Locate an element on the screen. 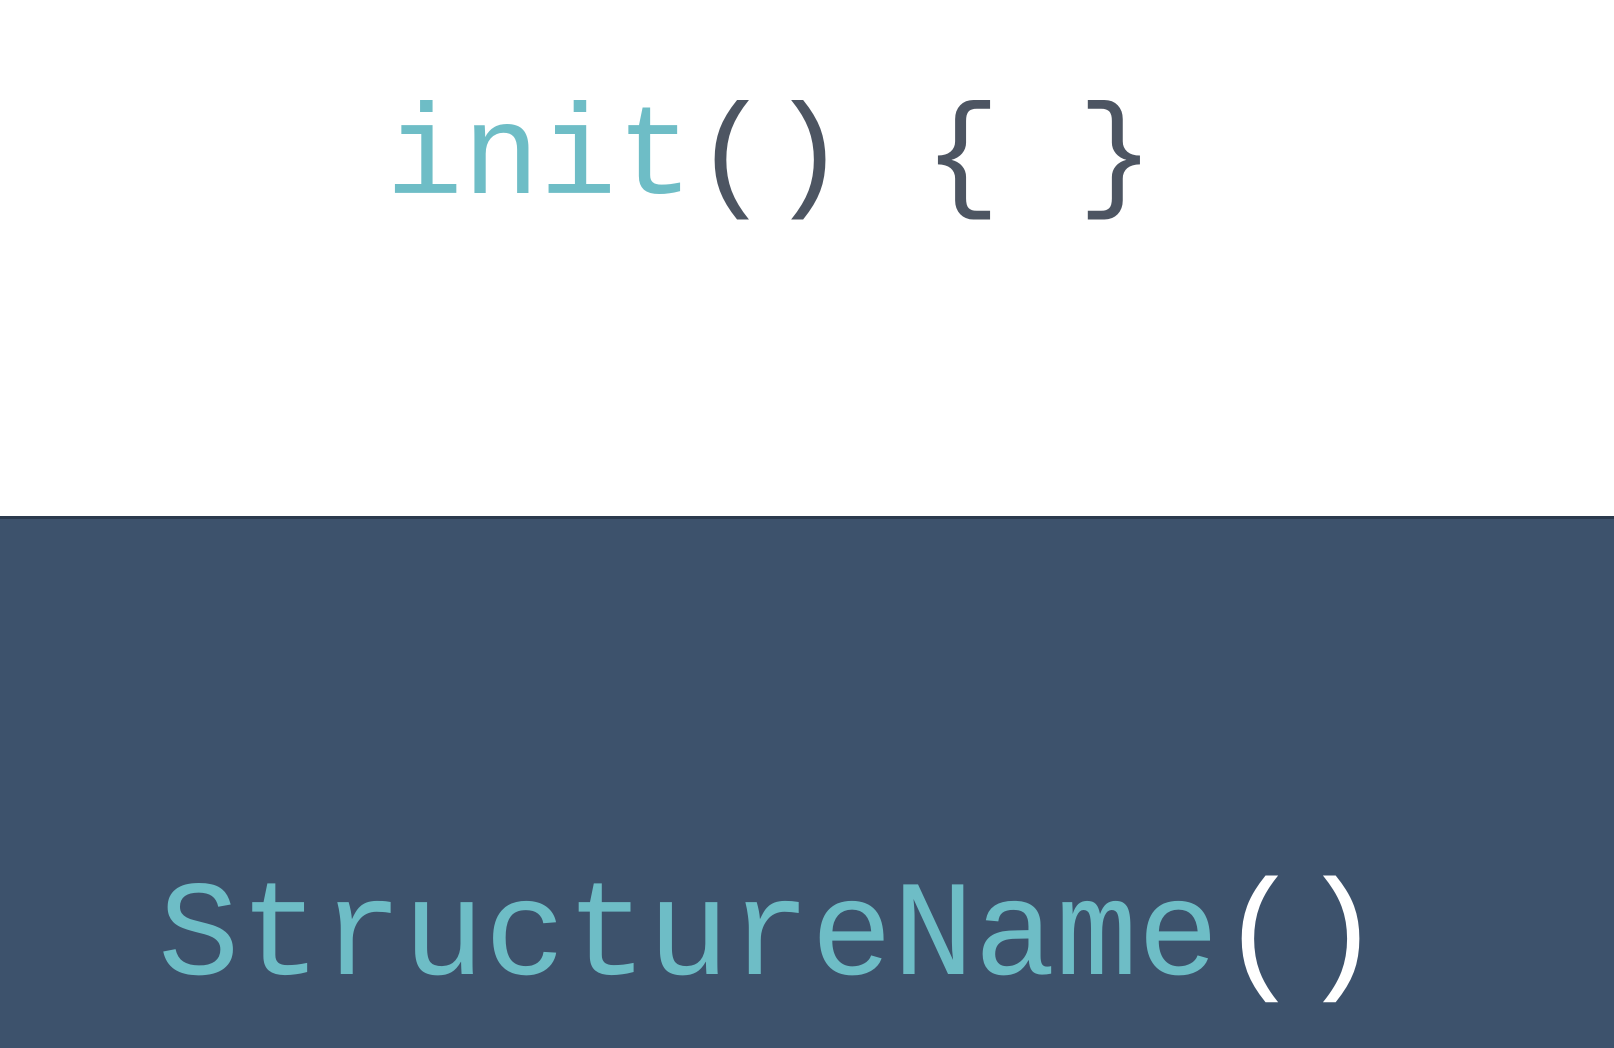 The image size is (1614, 1048). init-parentheses: () is located at coordinates (770, 159).